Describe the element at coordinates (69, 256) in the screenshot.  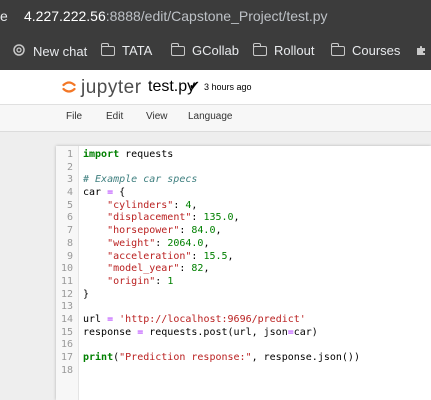
I see `line-number: 9` at that location.